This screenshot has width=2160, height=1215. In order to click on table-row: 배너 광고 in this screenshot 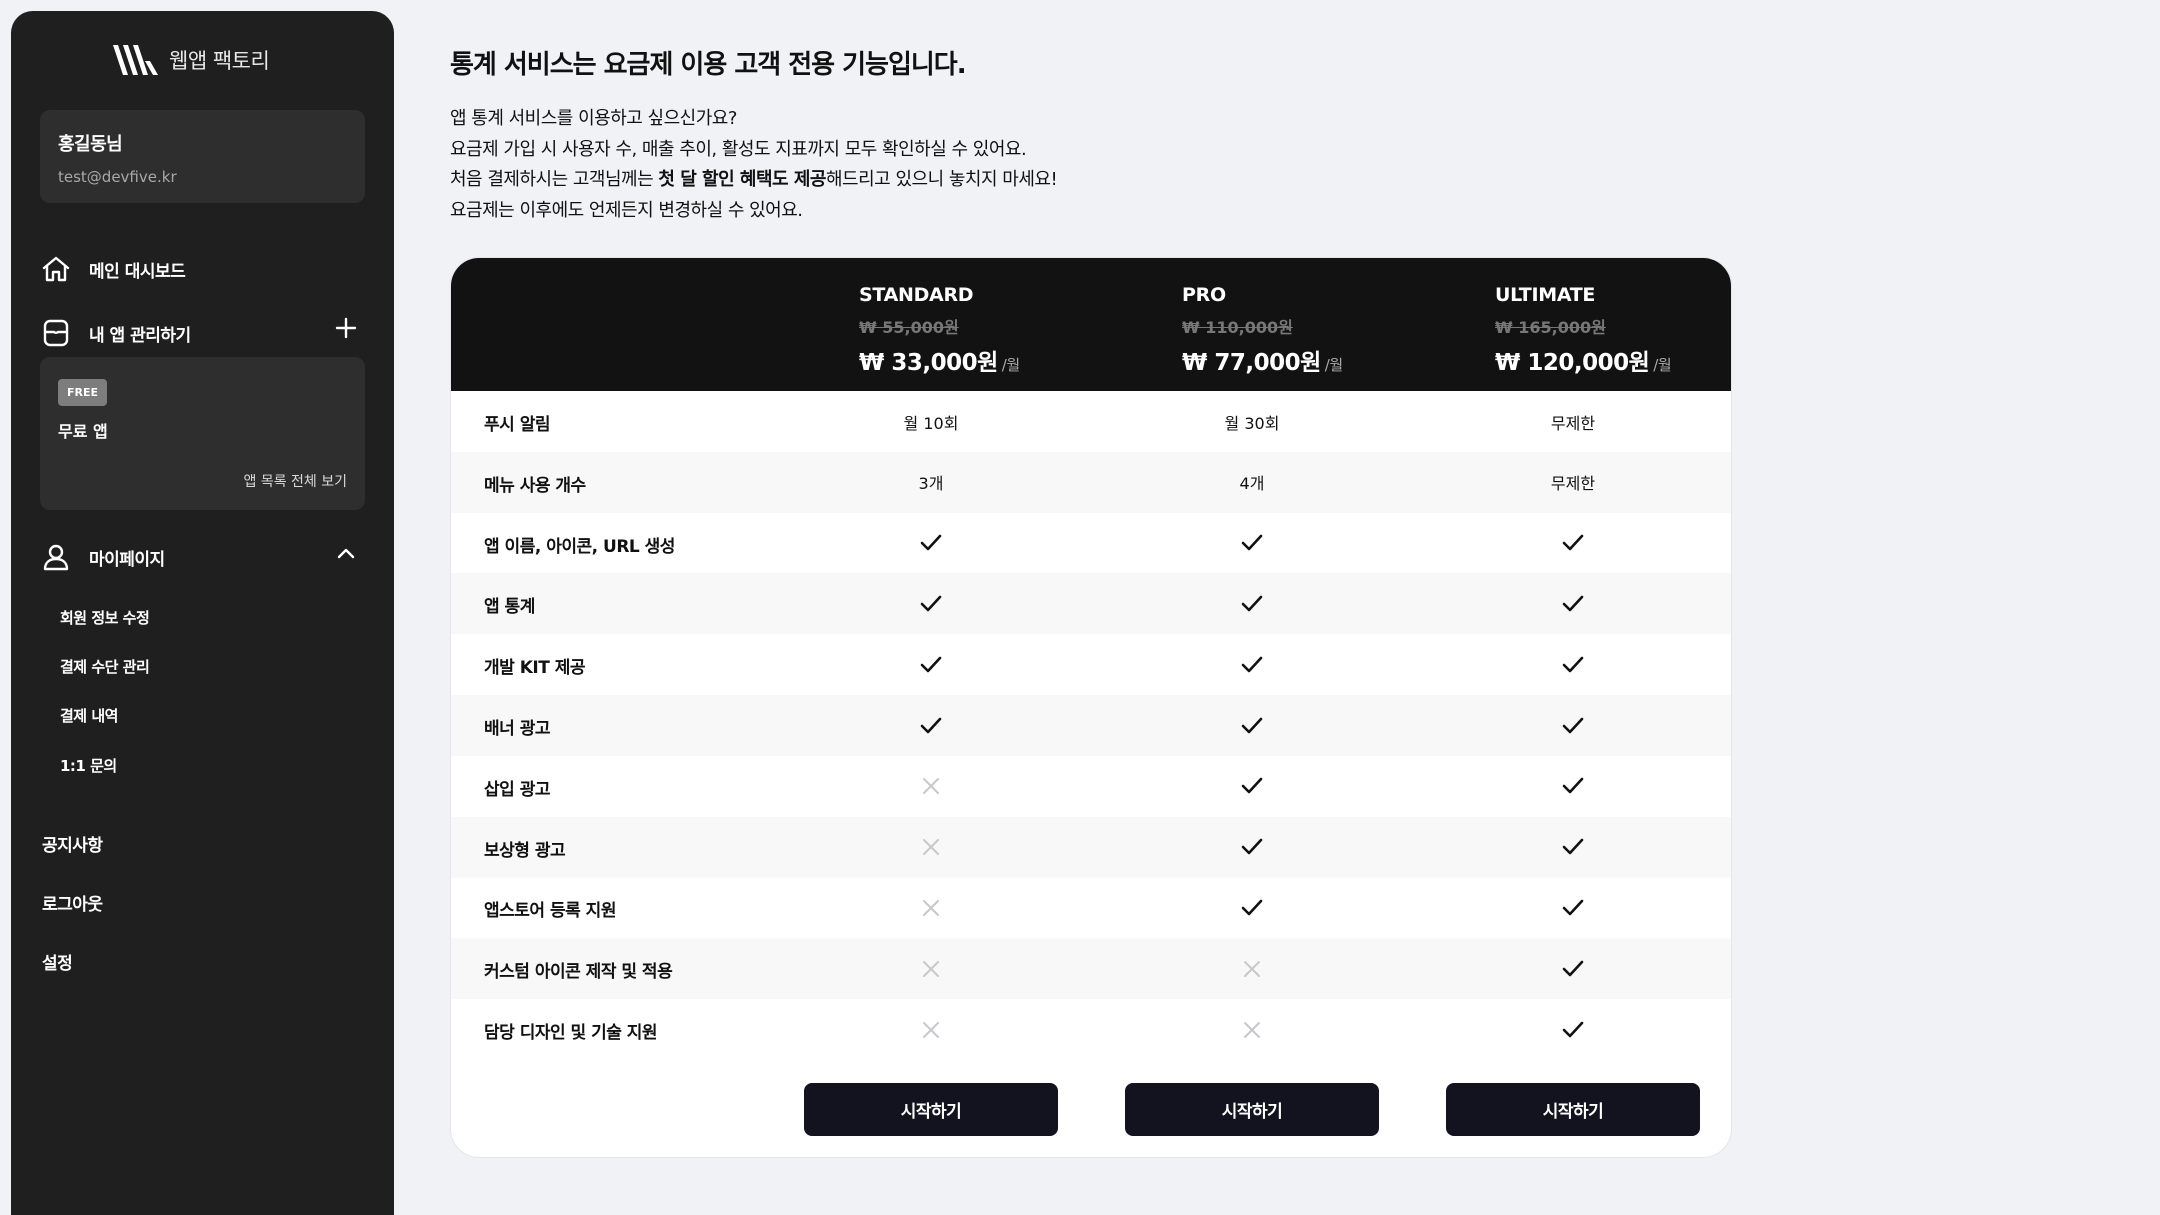, I will do `click(1091, 725)`.